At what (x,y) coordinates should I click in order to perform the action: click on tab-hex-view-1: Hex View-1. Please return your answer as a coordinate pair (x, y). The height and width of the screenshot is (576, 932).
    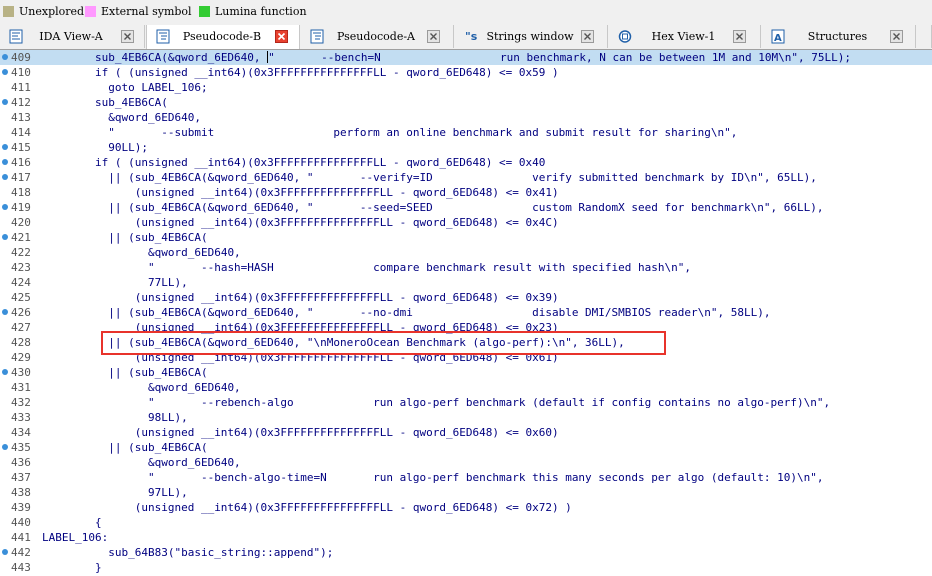
    Looking at the image, I should click on (685, 36).